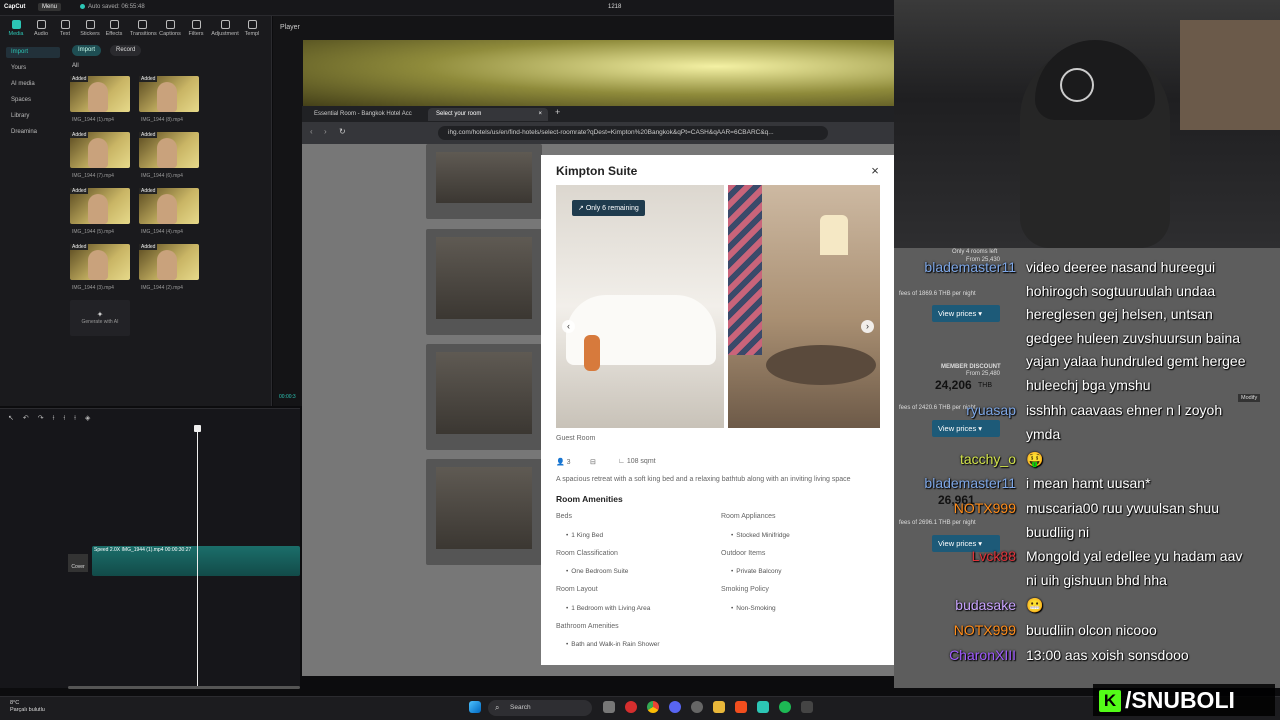  Describe the element at coordinates (488, 114) in the screenshot. I see `browser-tab-active: Select your room ×` at that location.